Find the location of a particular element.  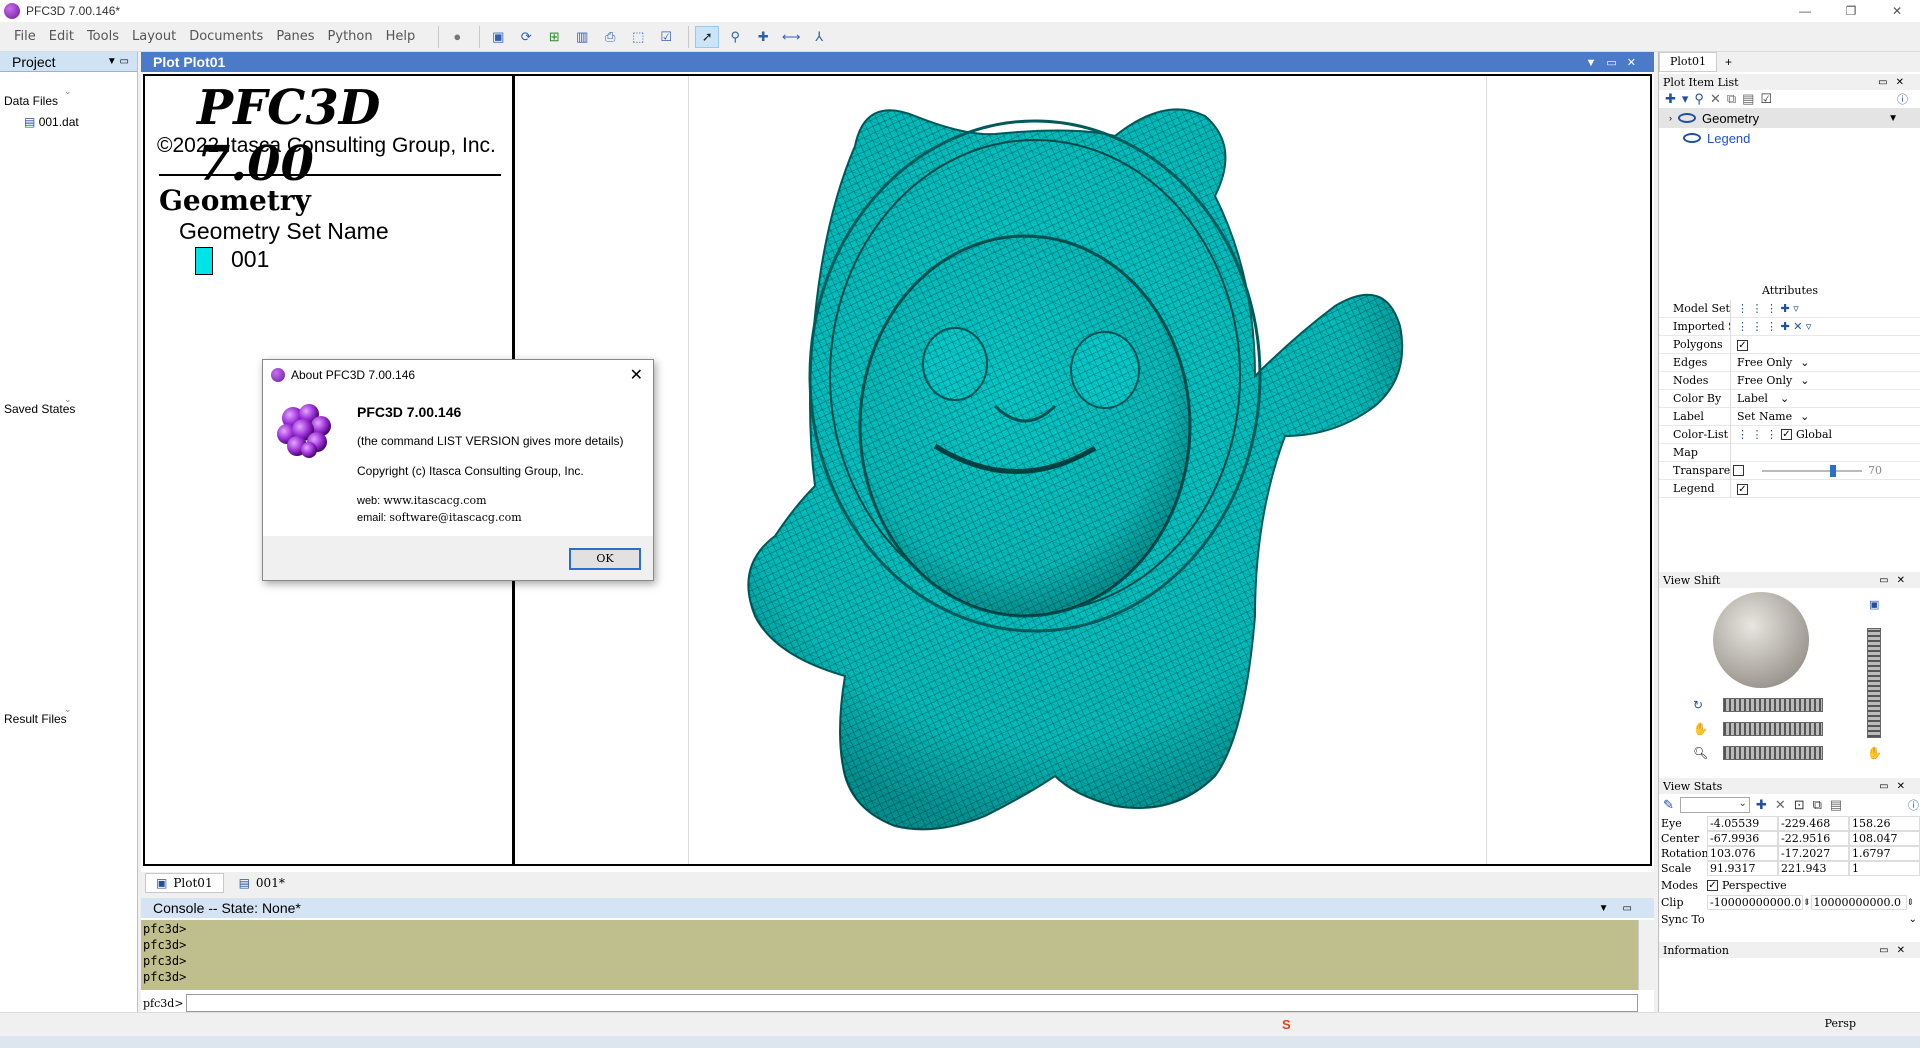

console-scrollbar is located at coordinates (1646, 955).